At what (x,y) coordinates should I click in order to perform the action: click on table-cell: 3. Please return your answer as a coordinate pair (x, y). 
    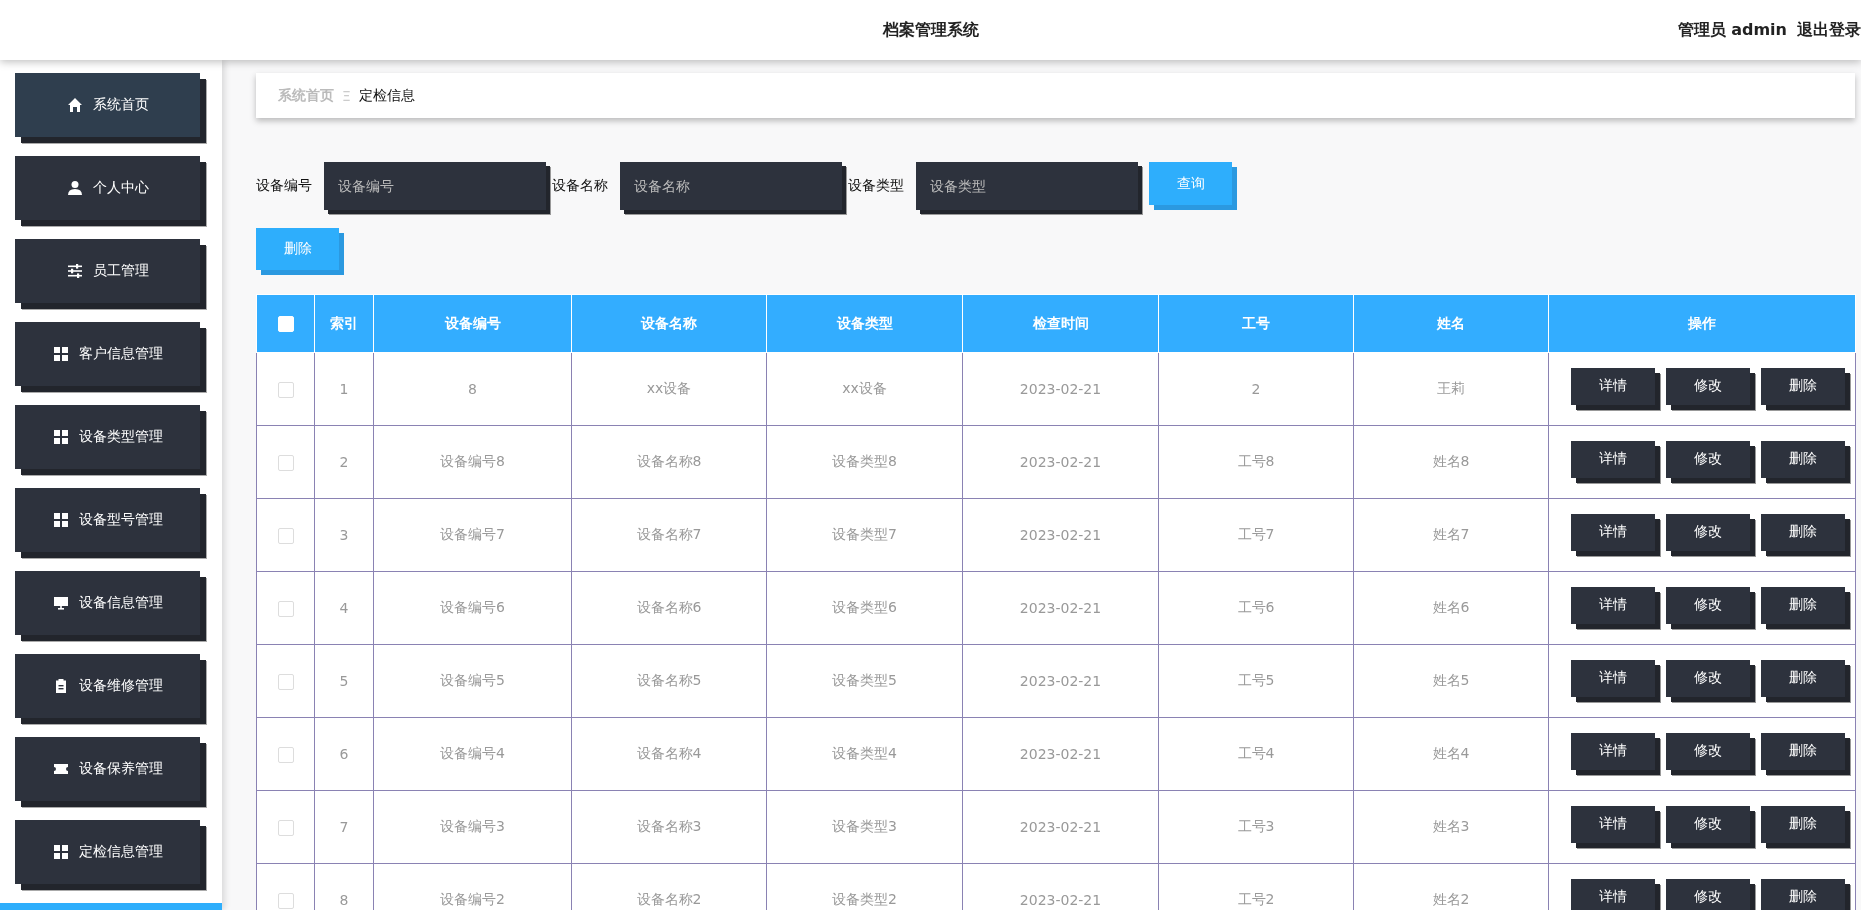
    Looking at the image, I should click on (344, 535).